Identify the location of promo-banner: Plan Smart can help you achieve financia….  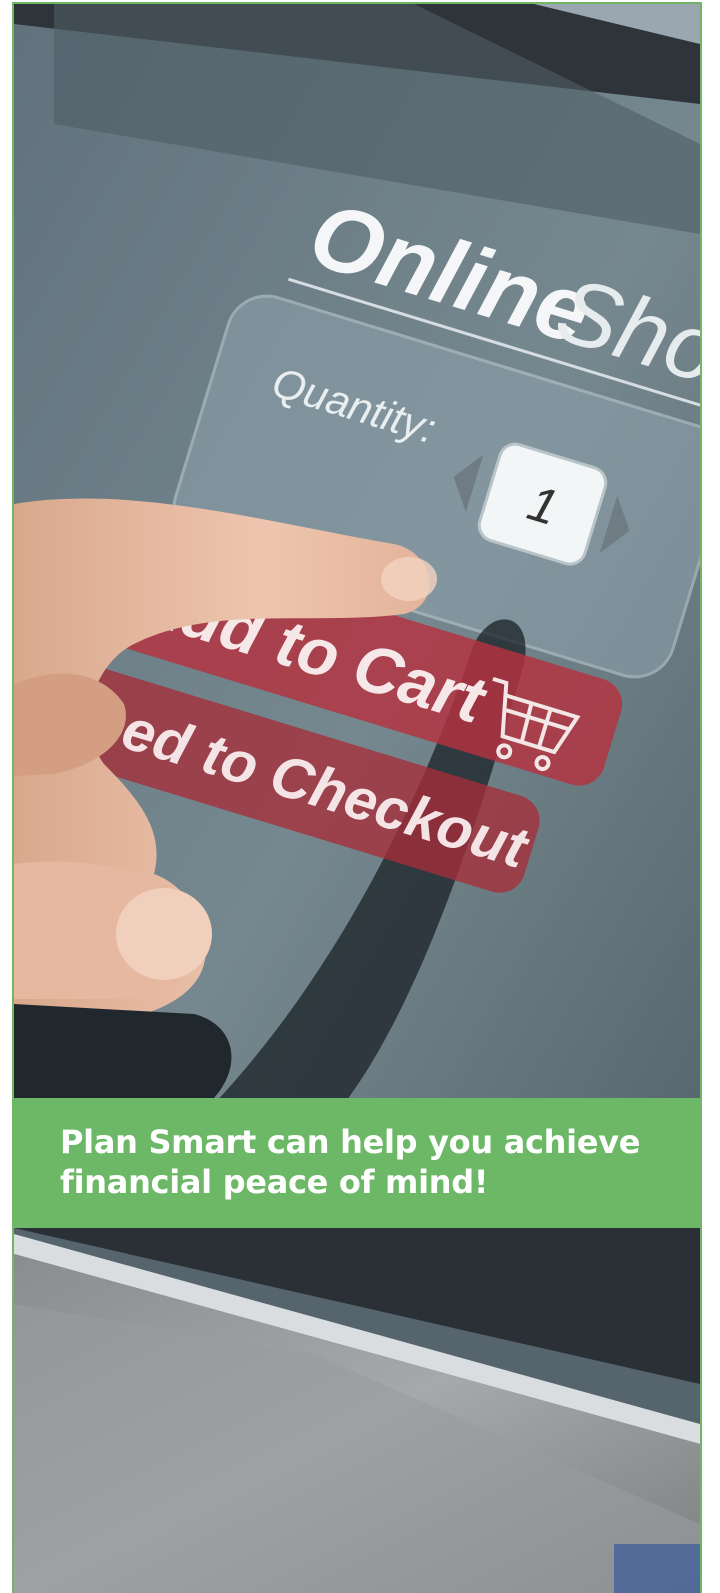
(357, 1163).